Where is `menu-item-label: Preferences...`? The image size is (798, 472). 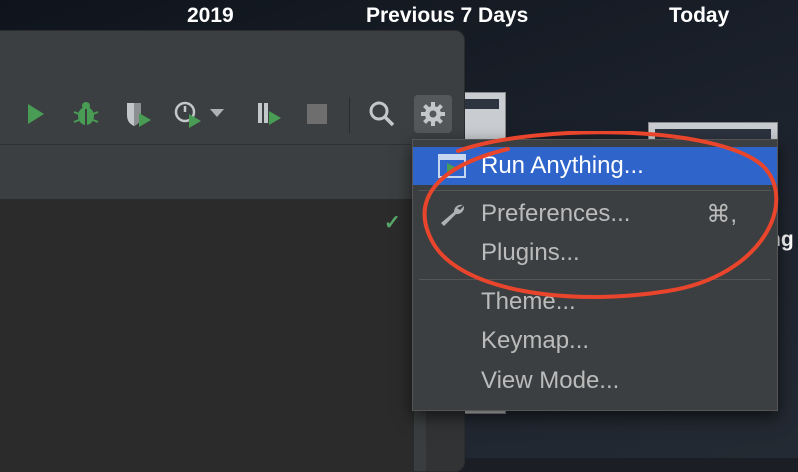
menu-item-label: Preferences... is located at coordinates (556, 213).